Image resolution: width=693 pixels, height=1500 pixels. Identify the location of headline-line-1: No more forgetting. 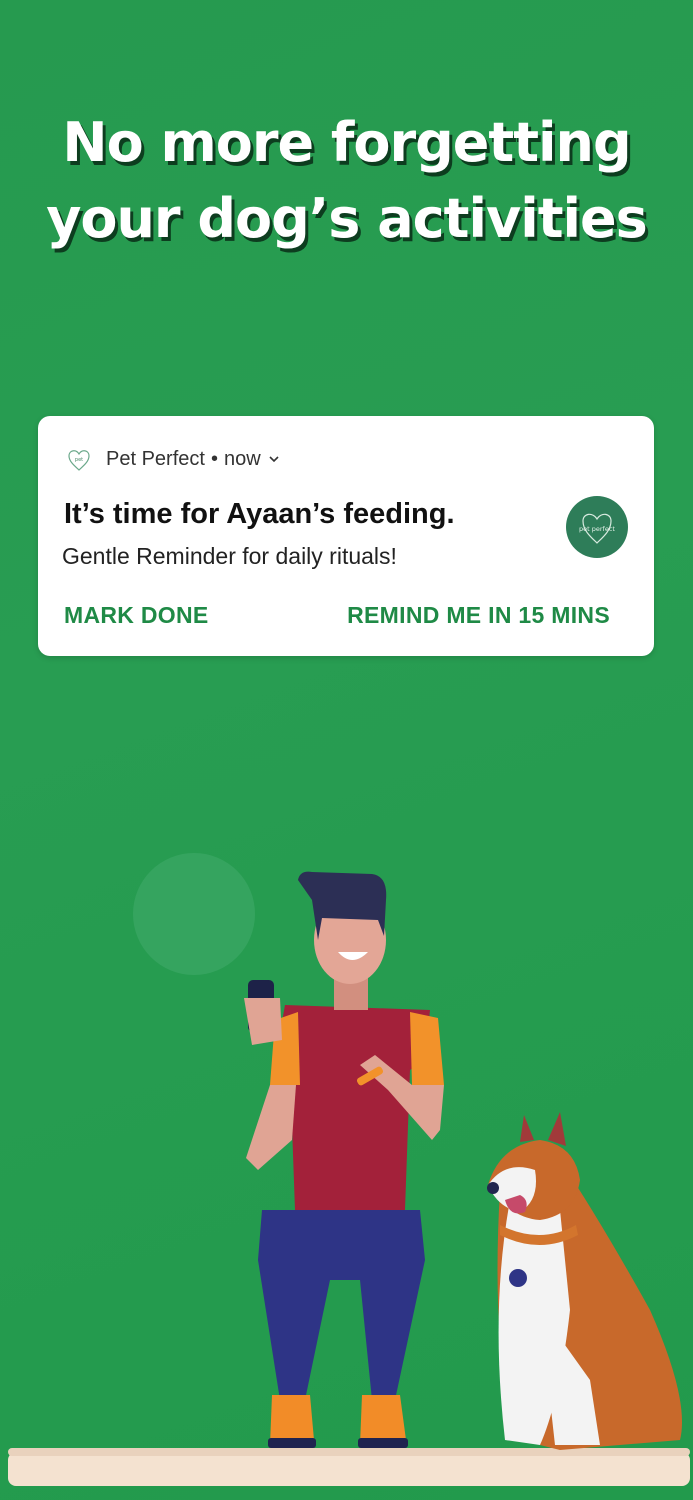
(346, 142).